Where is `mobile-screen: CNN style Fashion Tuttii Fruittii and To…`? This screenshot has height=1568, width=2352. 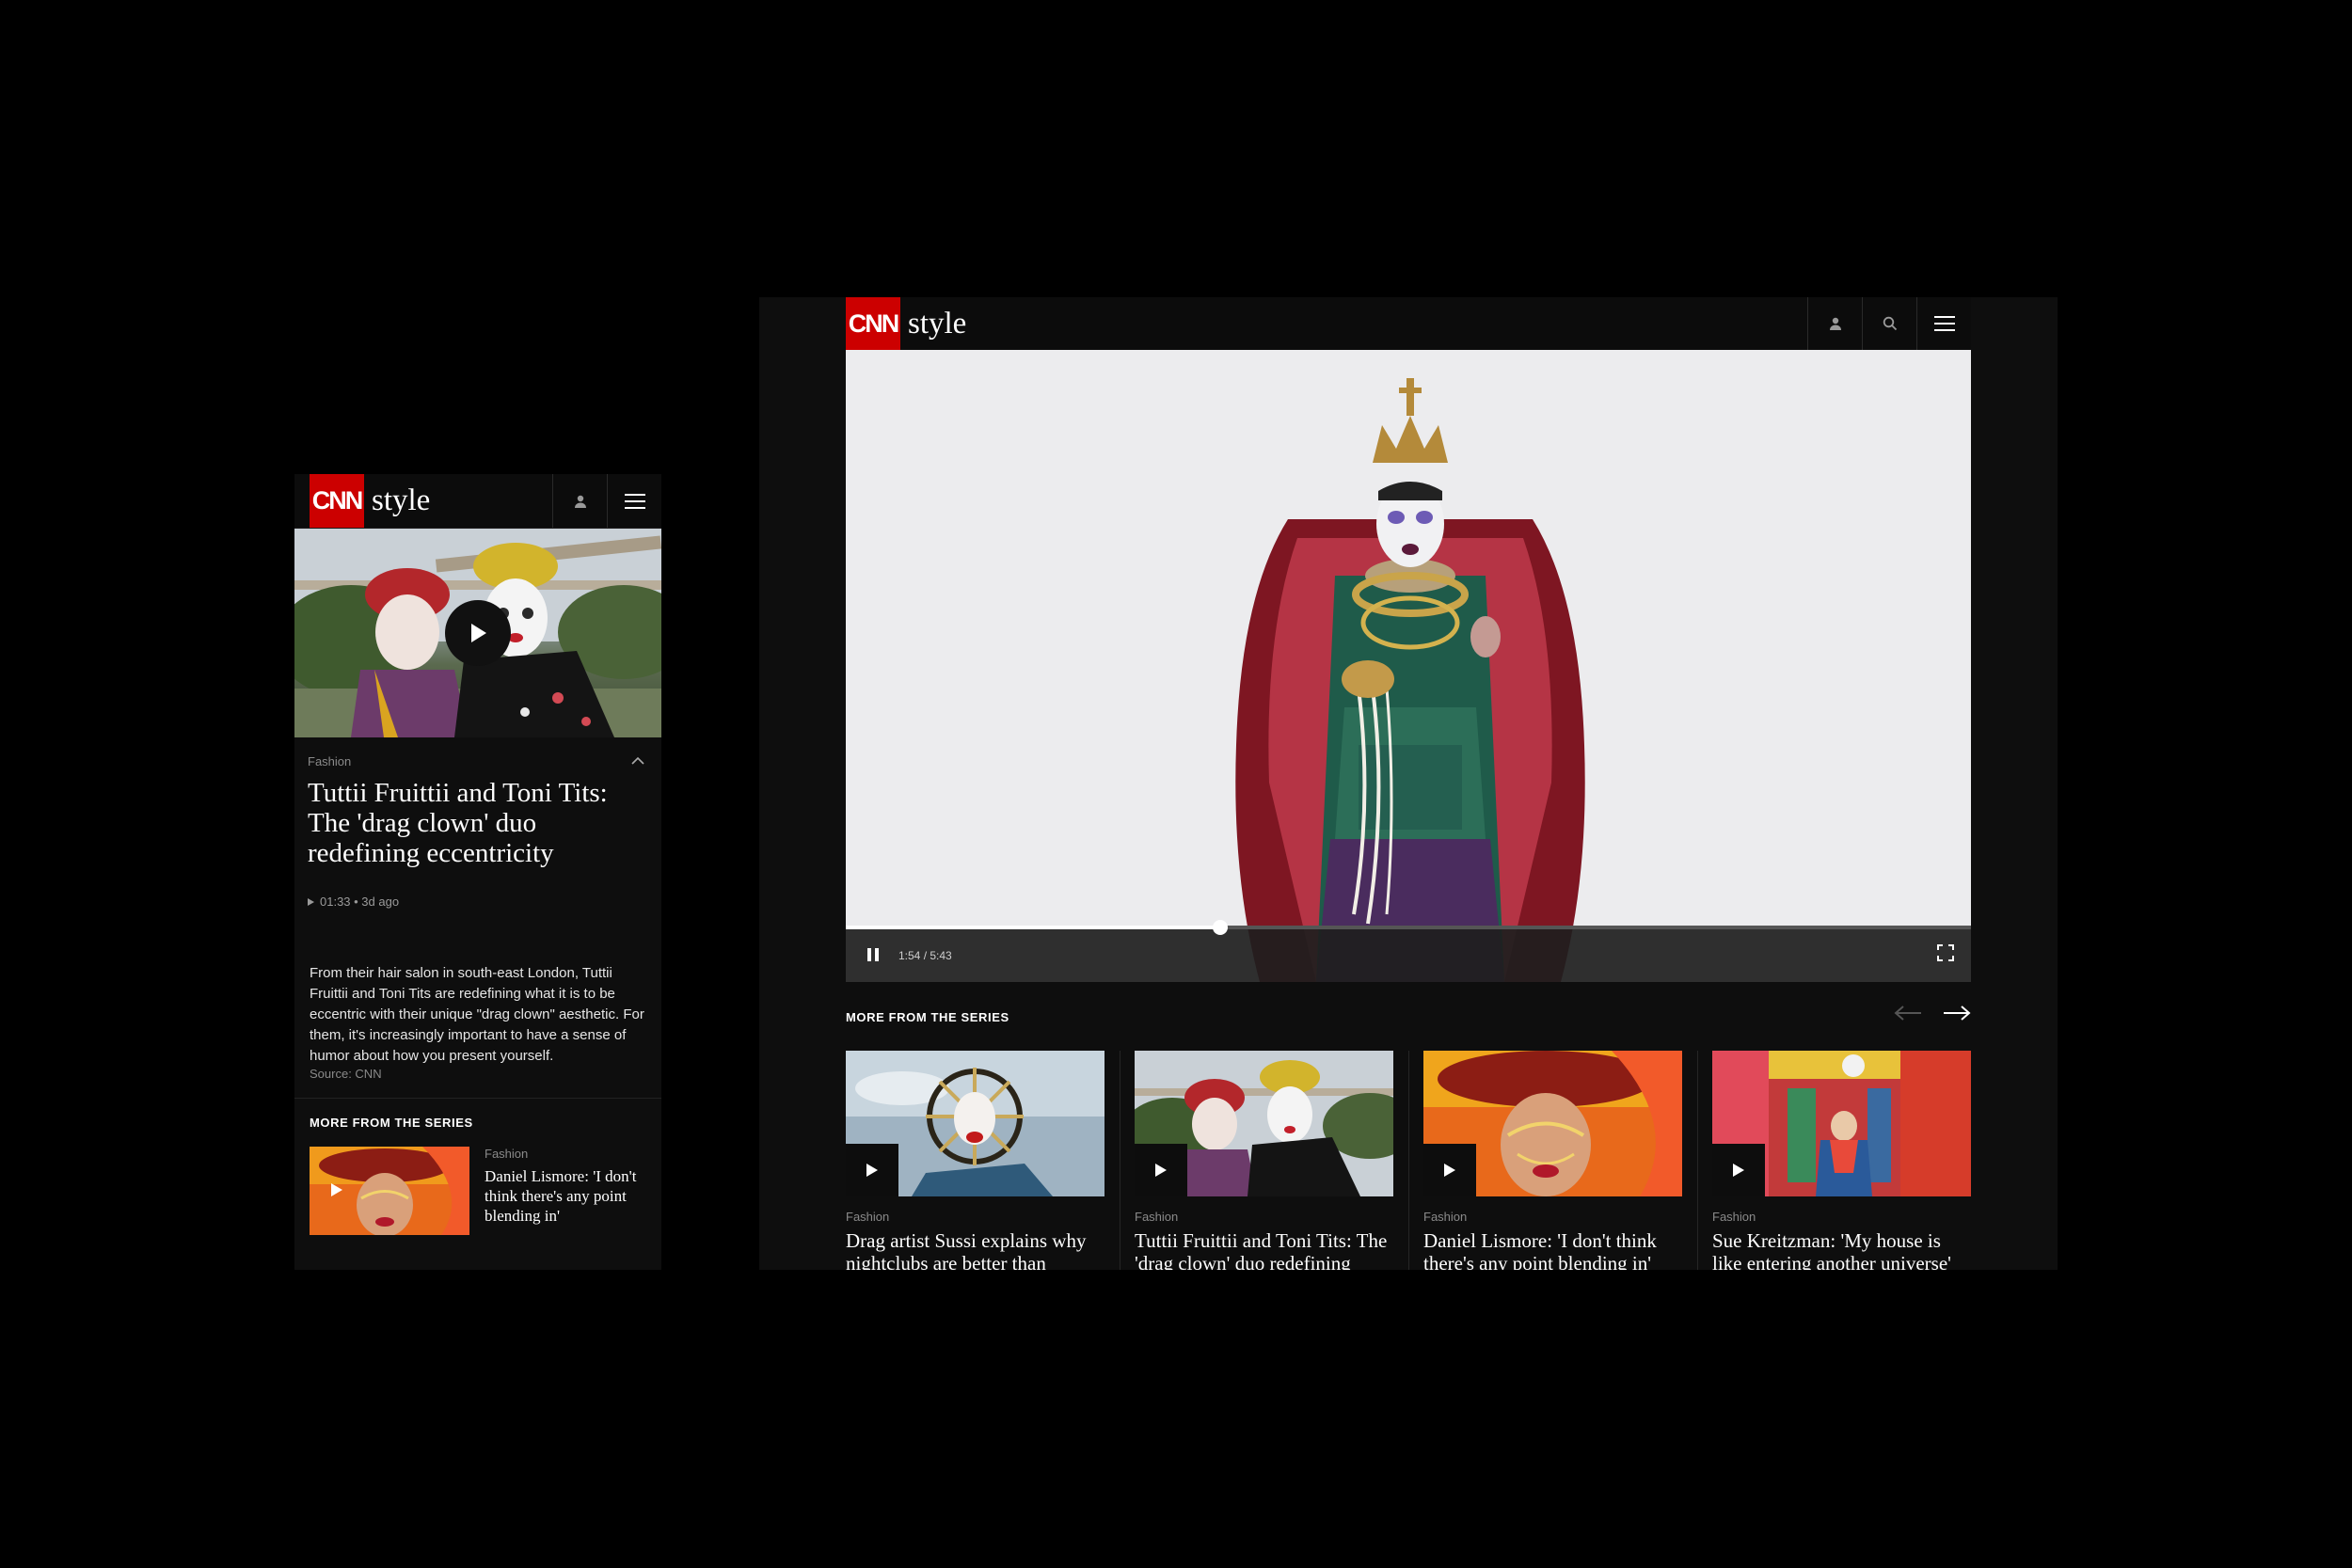
mobile-screen: CNN style Fashion Tuttii Fruittii and To… is located at coordinates (477, 872).